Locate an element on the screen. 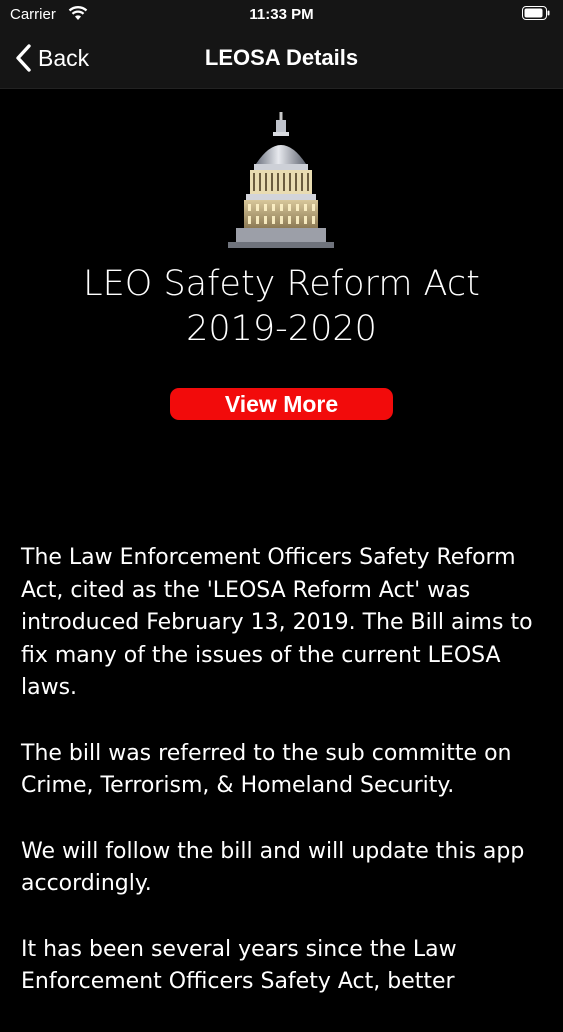  view-more-button: View More is located at coordinates (281, 404).